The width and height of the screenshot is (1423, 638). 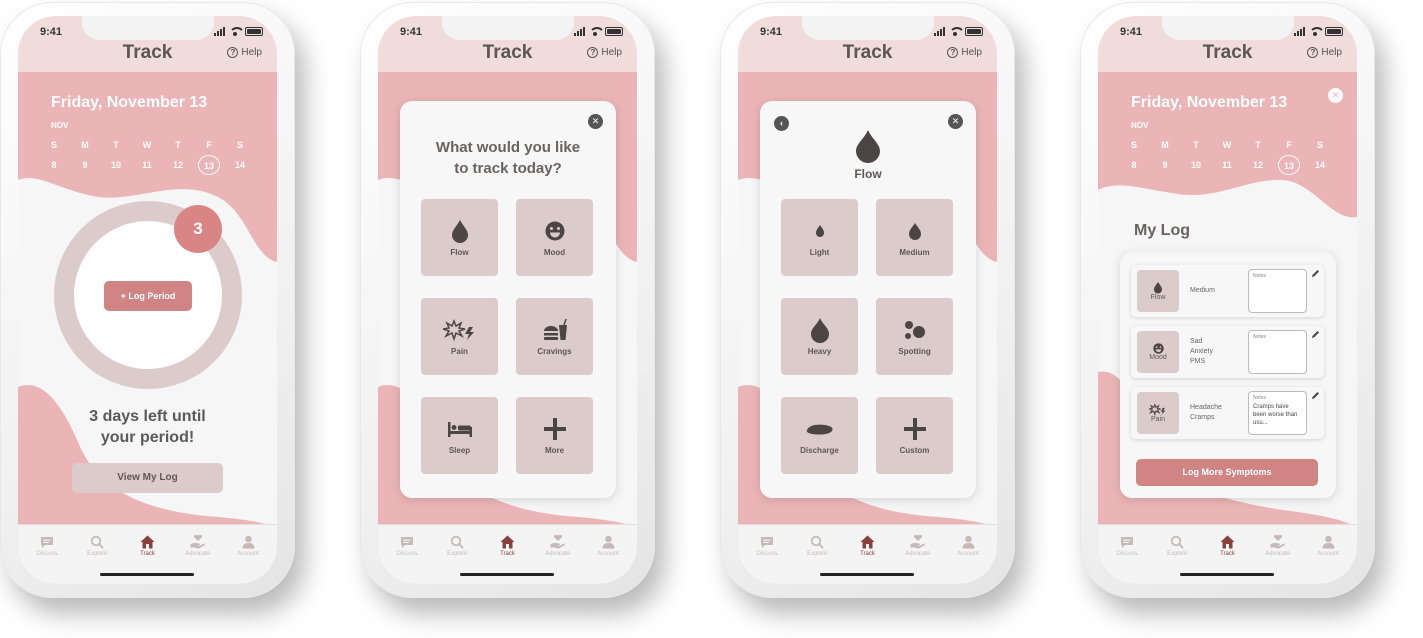 I want to click on entry-value: Medium, so click(x=1202, y=290).